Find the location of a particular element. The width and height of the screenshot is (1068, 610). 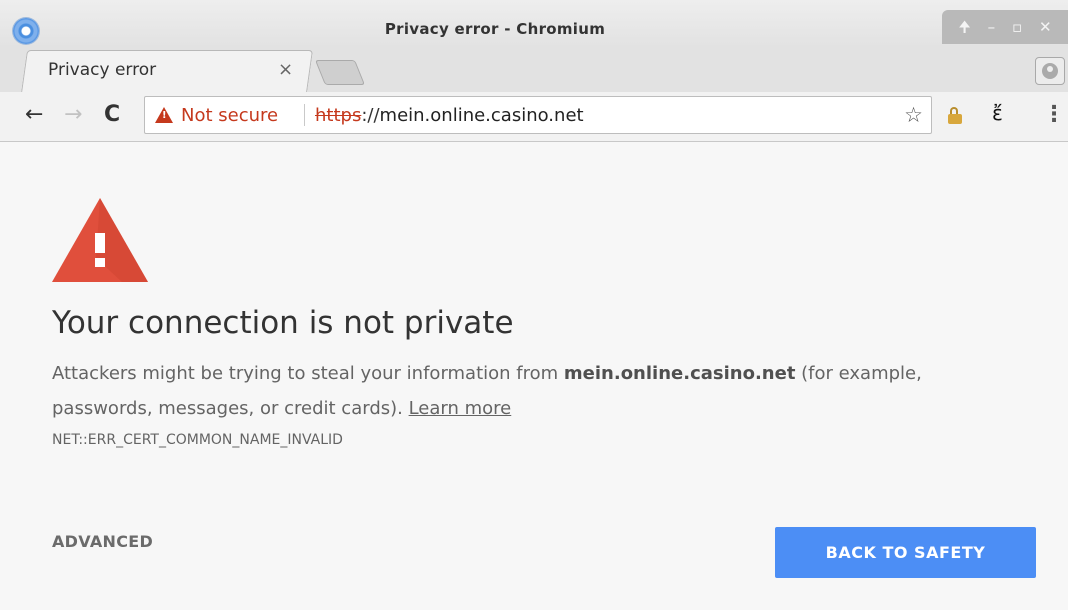

page-title: Your connection is not private is located at coordinates (283, 323).